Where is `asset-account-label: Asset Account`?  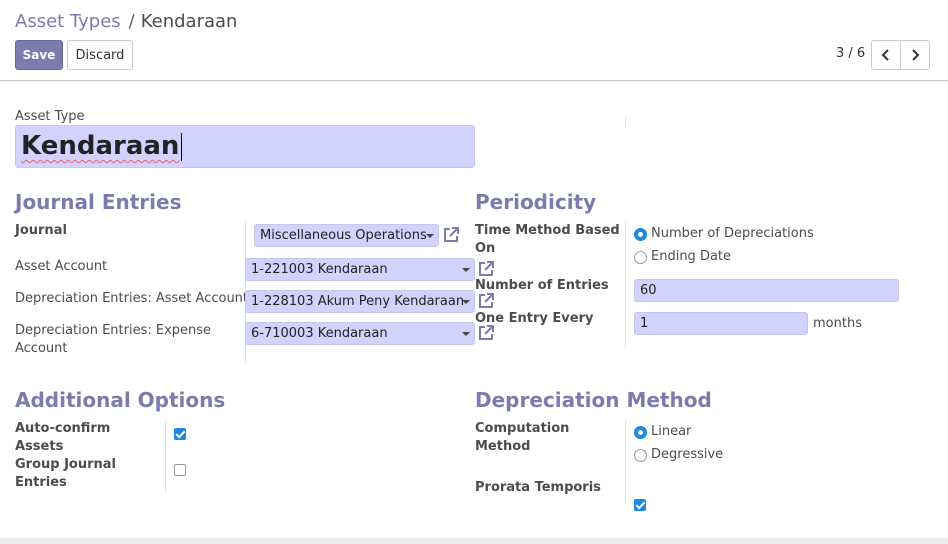 asset-account-label: Asset Account is located at coordinates (61, 266).